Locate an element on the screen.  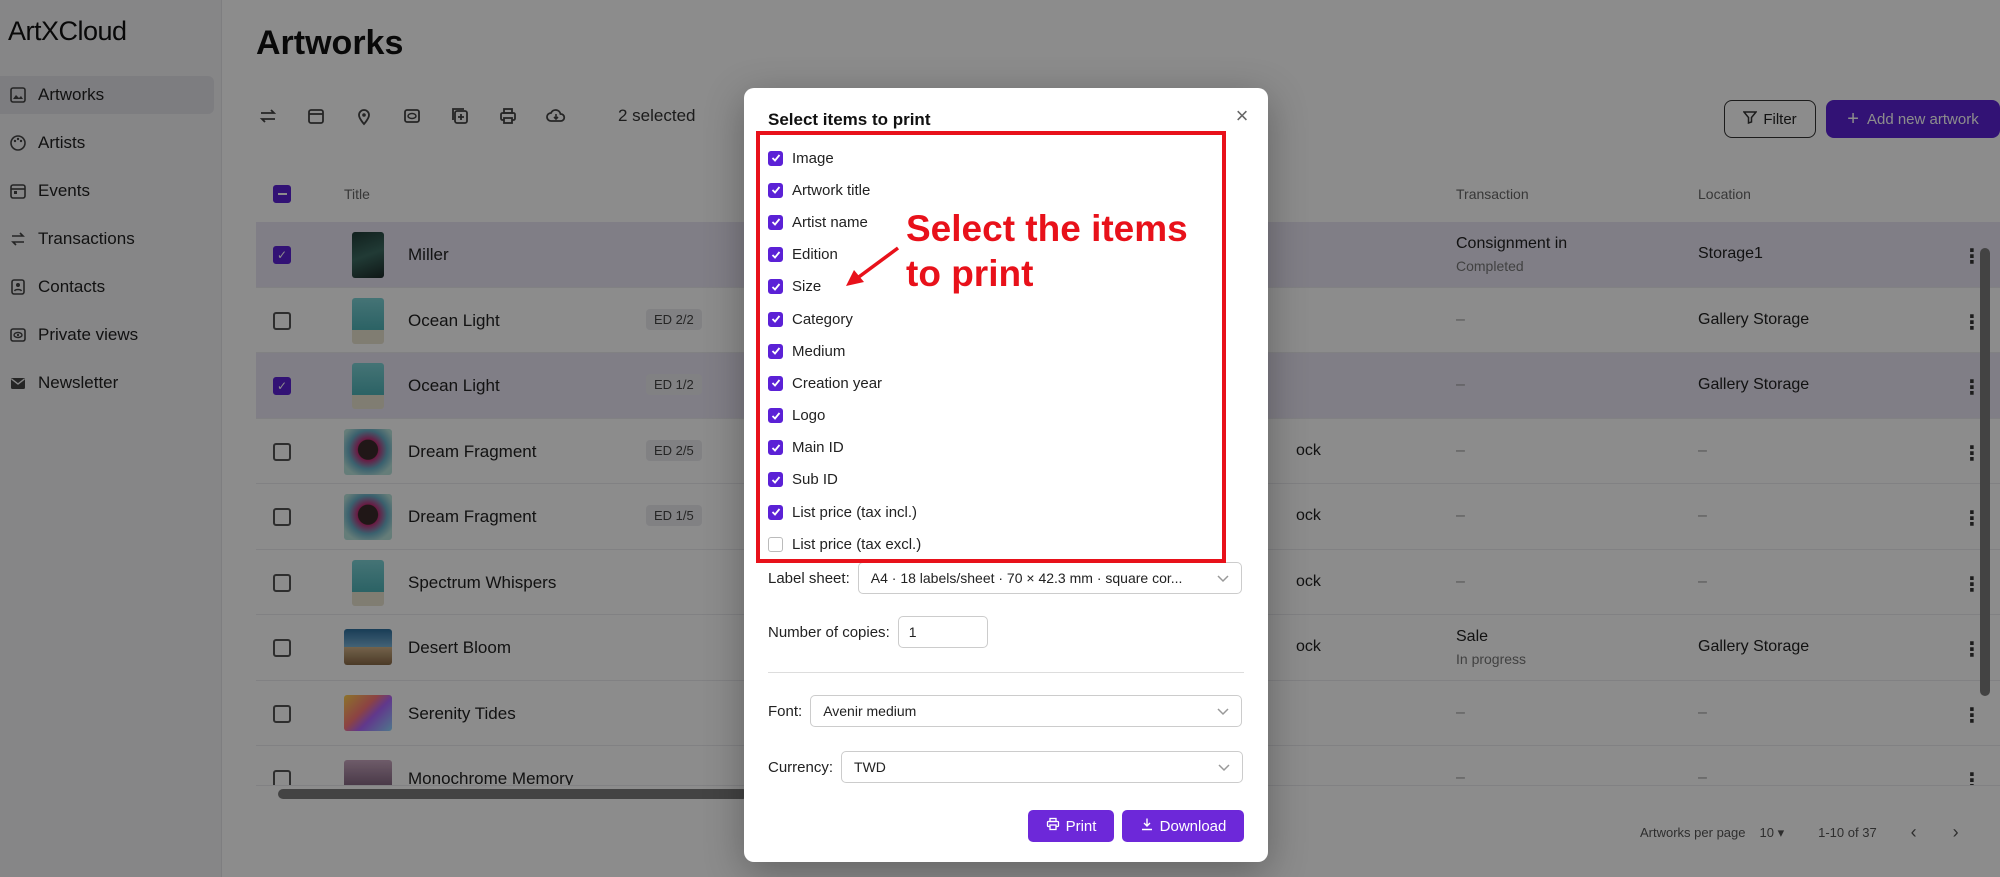
download-icon is located at coordinates (1147, 826).